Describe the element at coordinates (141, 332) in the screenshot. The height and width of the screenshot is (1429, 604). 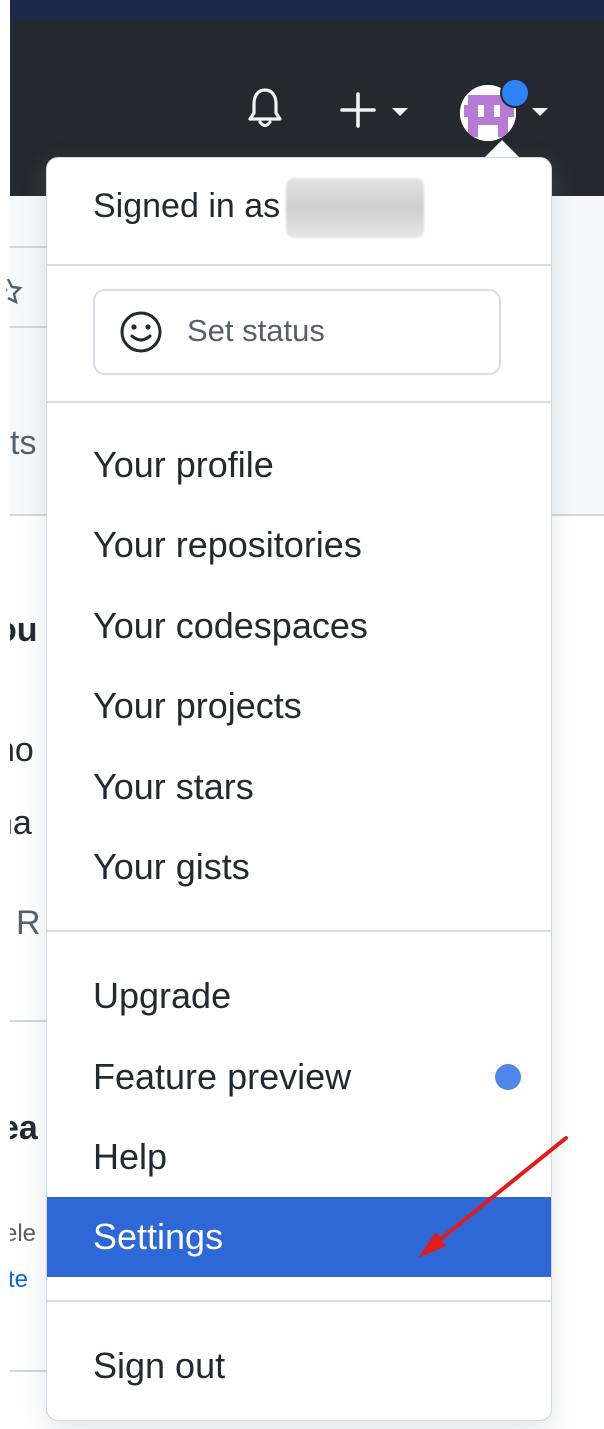
I see `smiley-icon` at that location.